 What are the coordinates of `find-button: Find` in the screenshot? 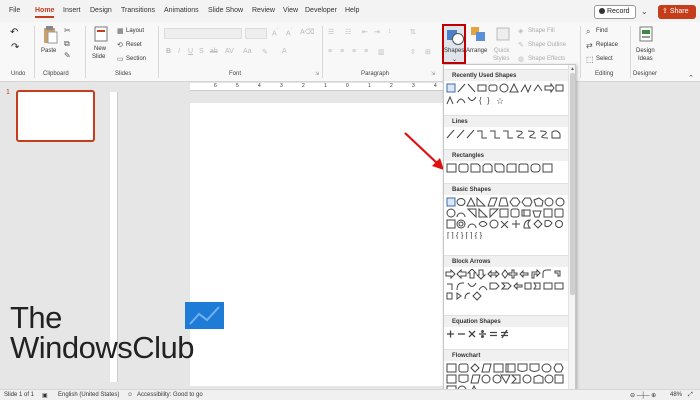 It's located at (602, 31).